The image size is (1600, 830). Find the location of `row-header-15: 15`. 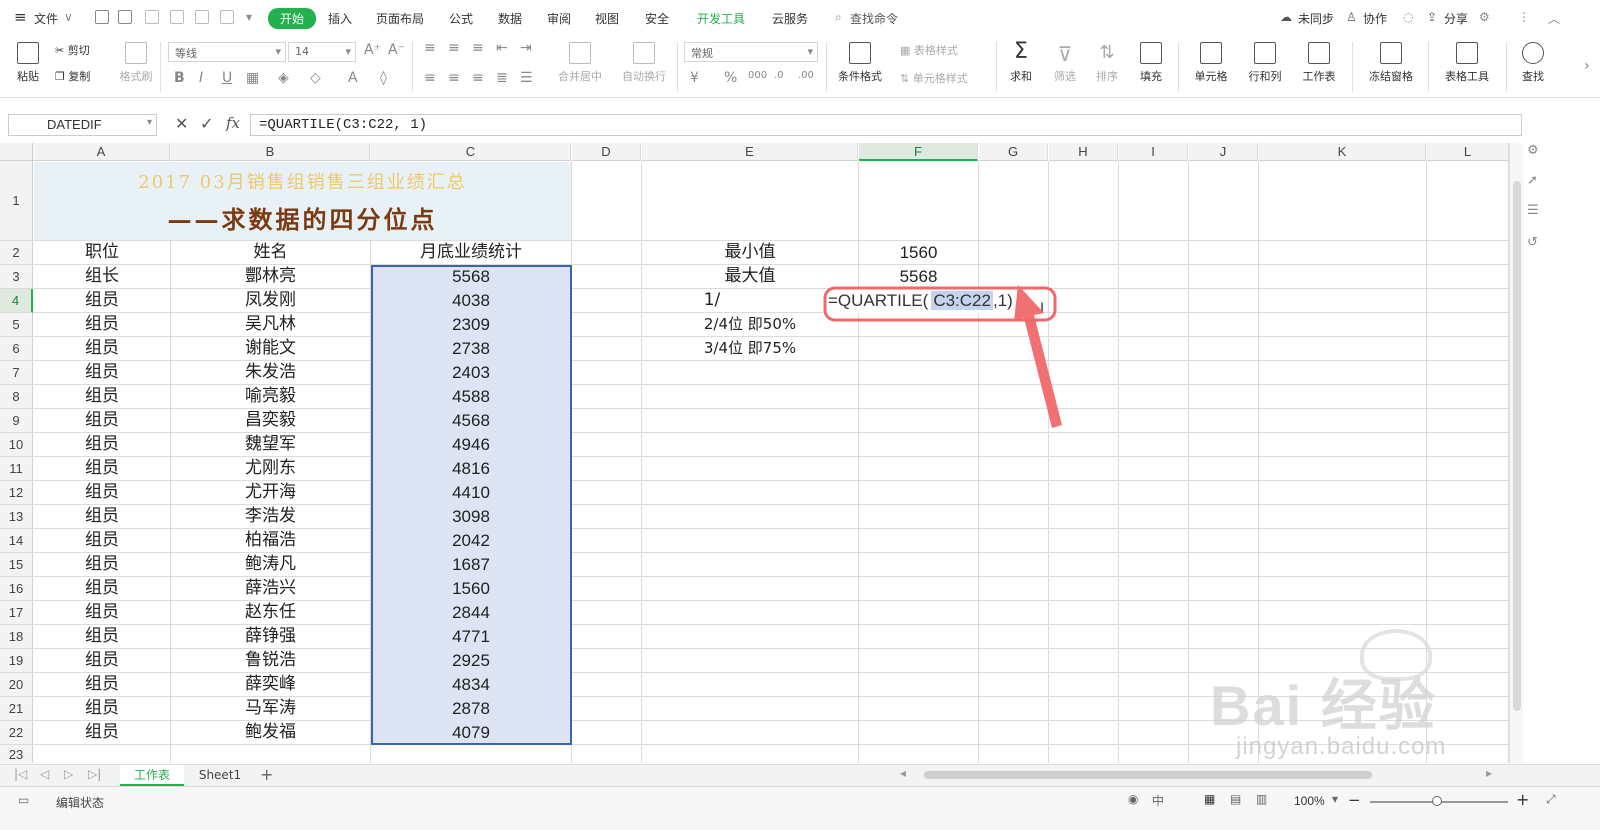

row-header-15: 15 is located at coordinates (16, 565).